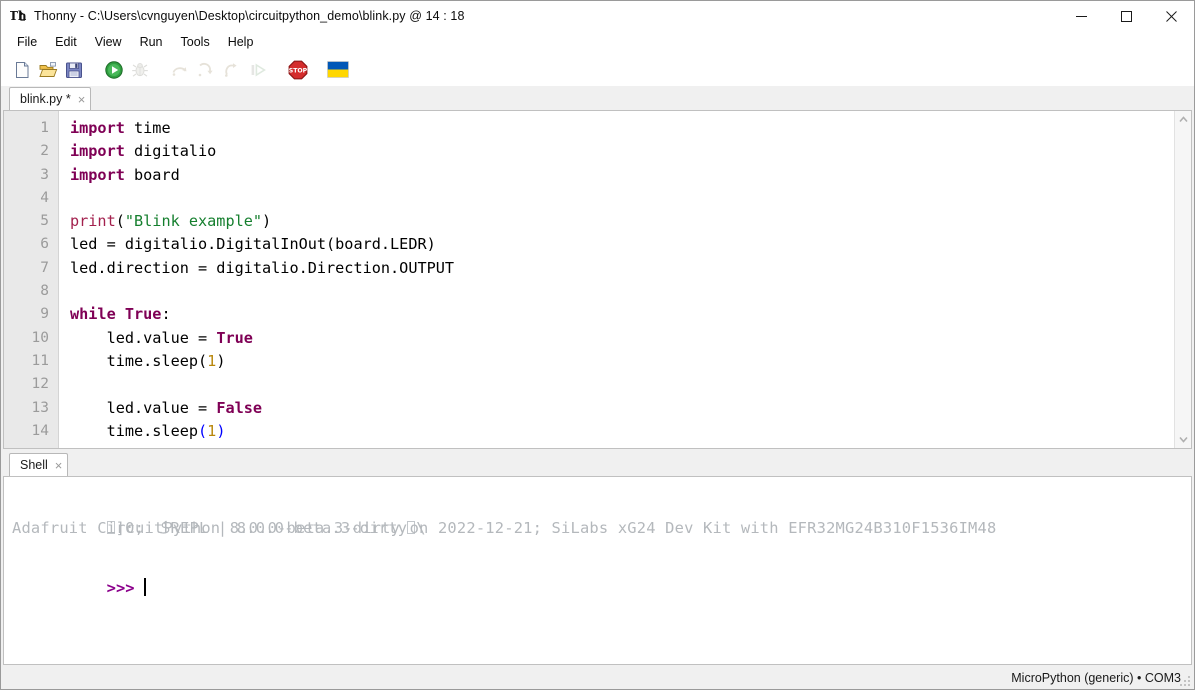 The height and width of the screenshot is (690, 1195). I want to click on line-number: 4, so click(44, 197).